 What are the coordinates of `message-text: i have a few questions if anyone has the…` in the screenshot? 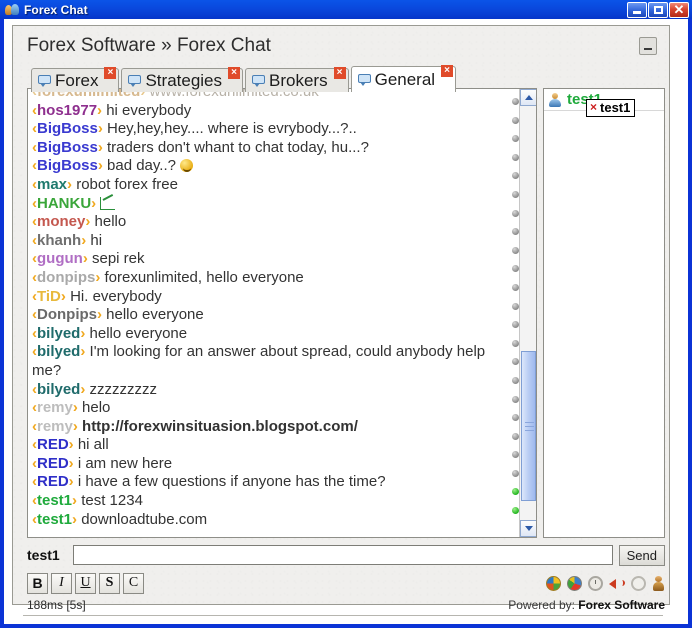 It's located at (229, 482).